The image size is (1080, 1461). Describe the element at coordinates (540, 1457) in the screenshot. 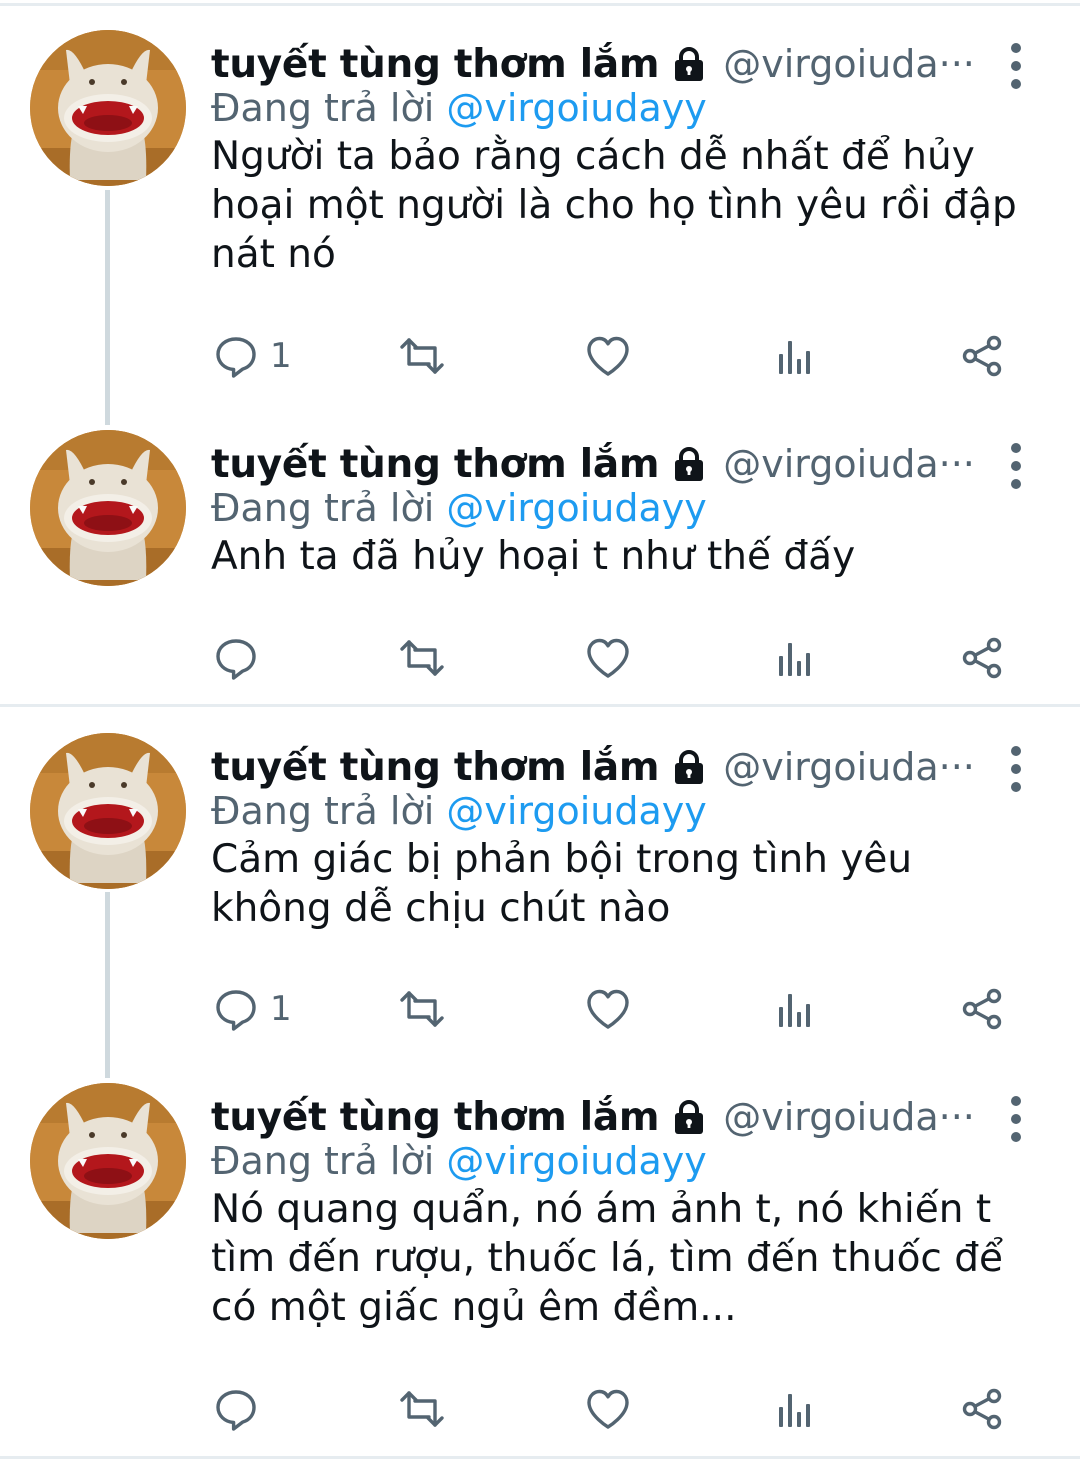

I see `bottom-separator` at that location.